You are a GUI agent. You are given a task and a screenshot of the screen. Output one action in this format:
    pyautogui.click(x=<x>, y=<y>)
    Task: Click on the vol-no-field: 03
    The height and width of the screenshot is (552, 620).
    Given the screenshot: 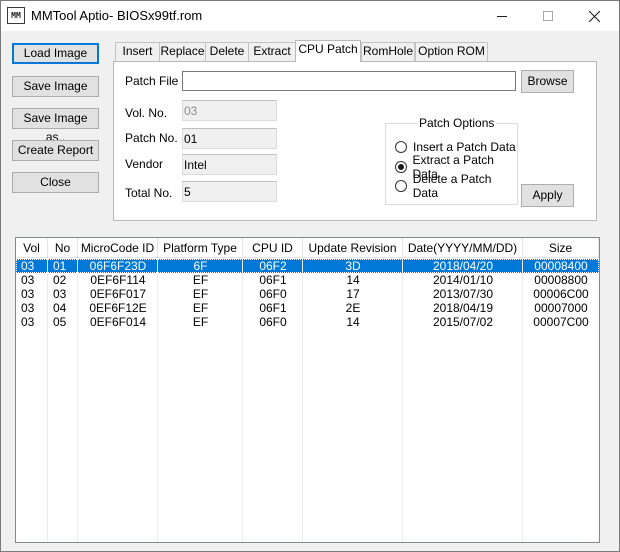 What is the action you would take?
    pyautogui.click(x=229, y=110)
    